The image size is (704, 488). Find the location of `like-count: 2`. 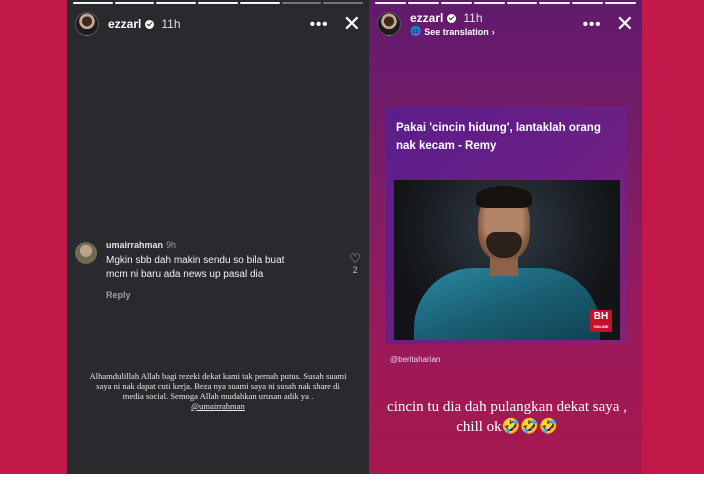

like-count: 2 is located at coordinates (355, 270).